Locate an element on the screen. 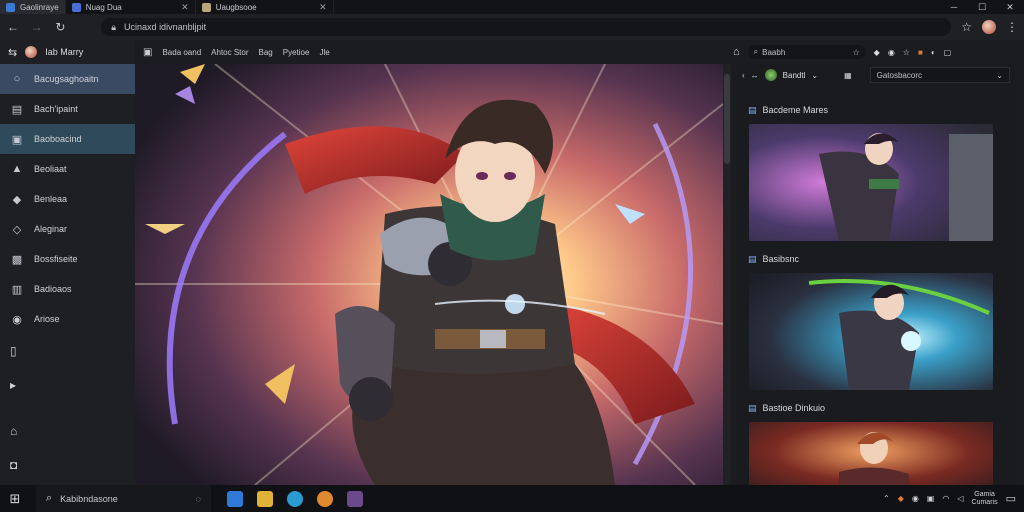 This screenshot has width=1024, height=512. toolbar-item: Jle is located at coordinates (324, 52).